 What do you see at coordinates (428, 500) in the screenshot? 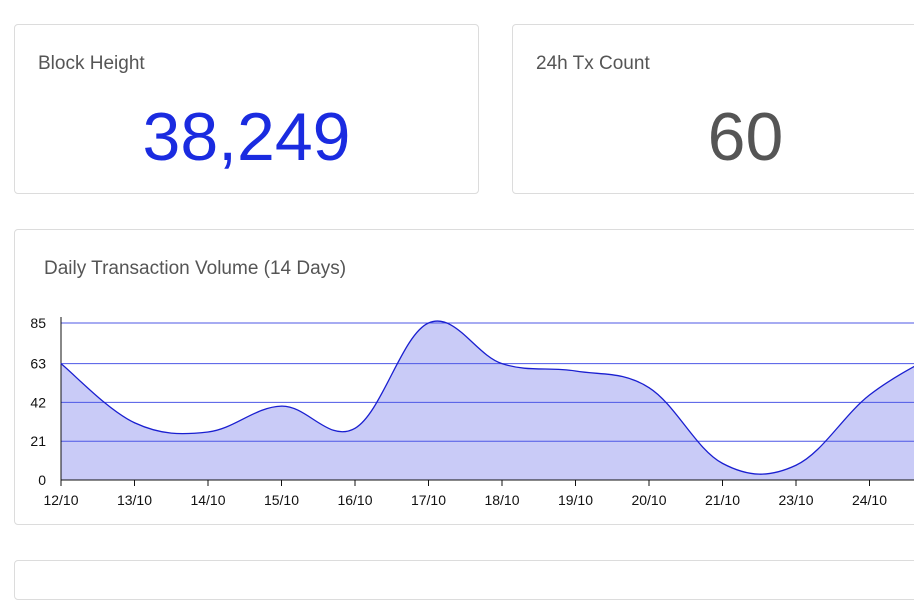
I see `x-tick-label: 17/10` at bounding box center [428, 500].